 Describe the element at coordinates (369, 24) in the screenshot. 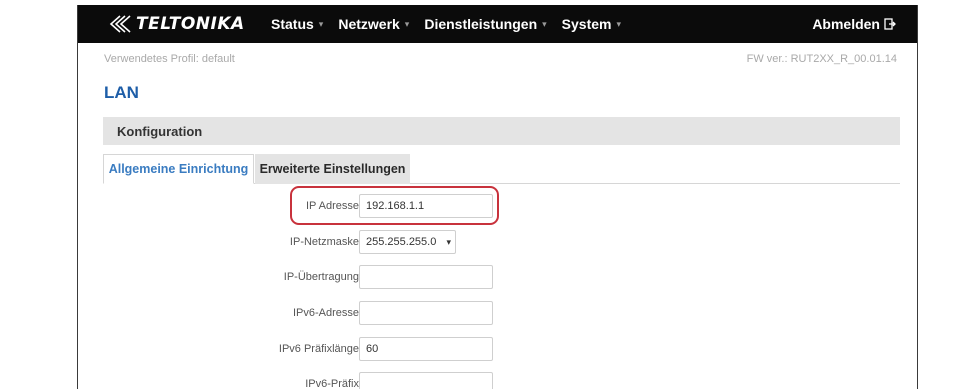

I see `nav-item-label: Netzwerk` at that location.